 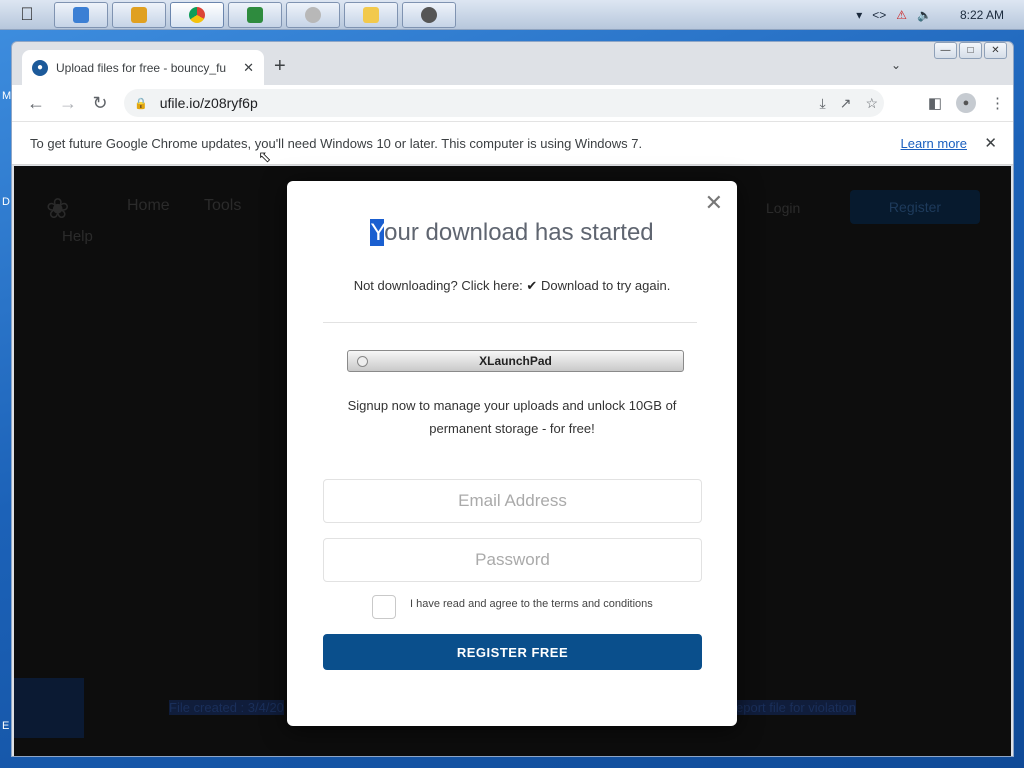 I want to click on taskbar:  ▾ <> ⚠ 🔈 8:22 AM, so click(x=512, y=15).